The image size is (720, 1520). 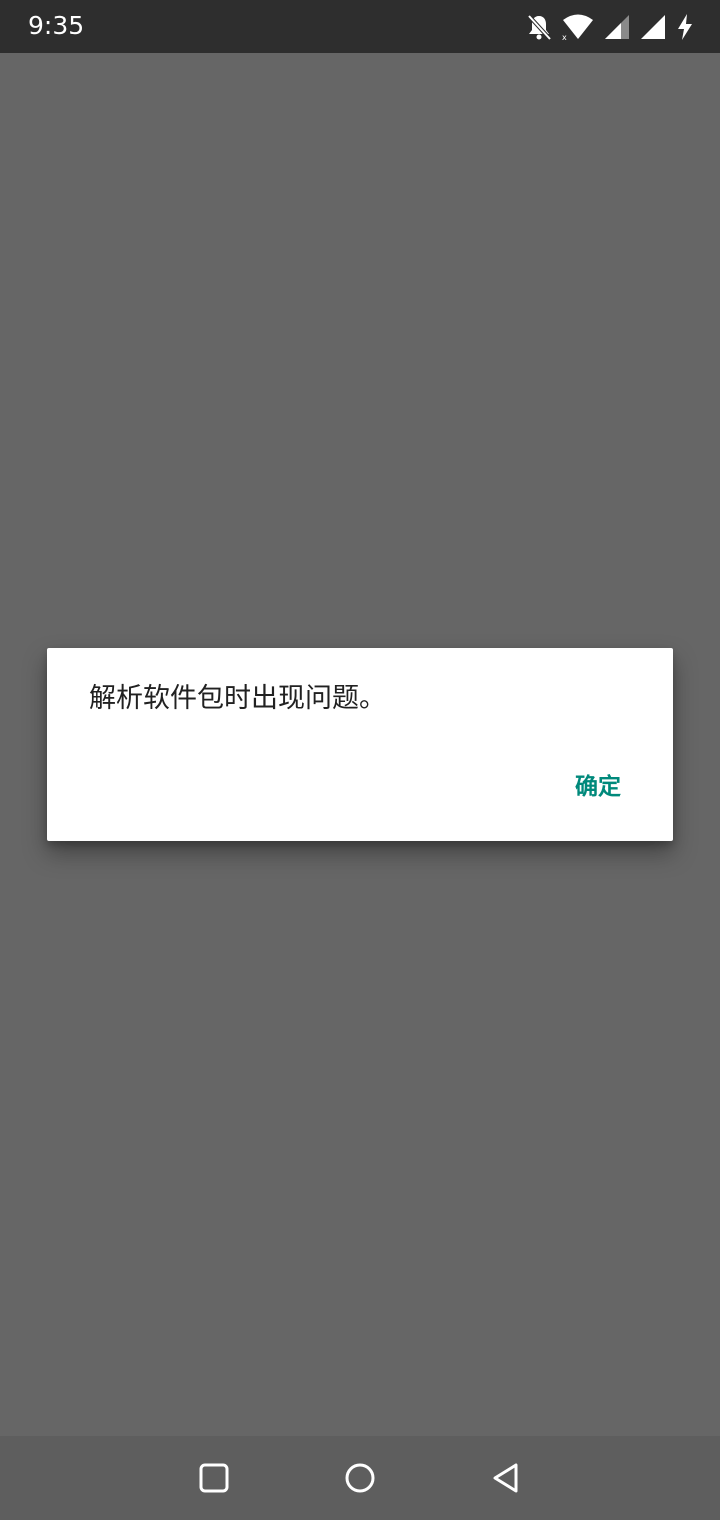 What do you see at coordinates (685, 27) in the screenshot?
I see `charging-icon` at bounding box center [685, 27].